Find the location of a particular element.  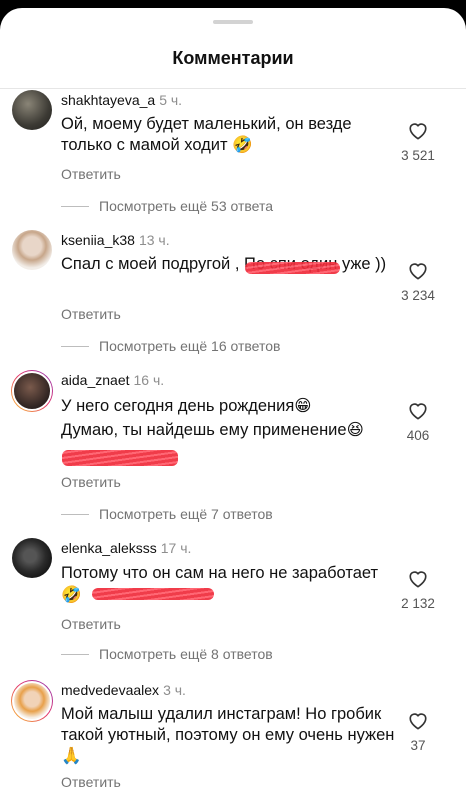

view-replies-button: Посмотреть ещё 7 ответов is located at coordinates (167, 514).